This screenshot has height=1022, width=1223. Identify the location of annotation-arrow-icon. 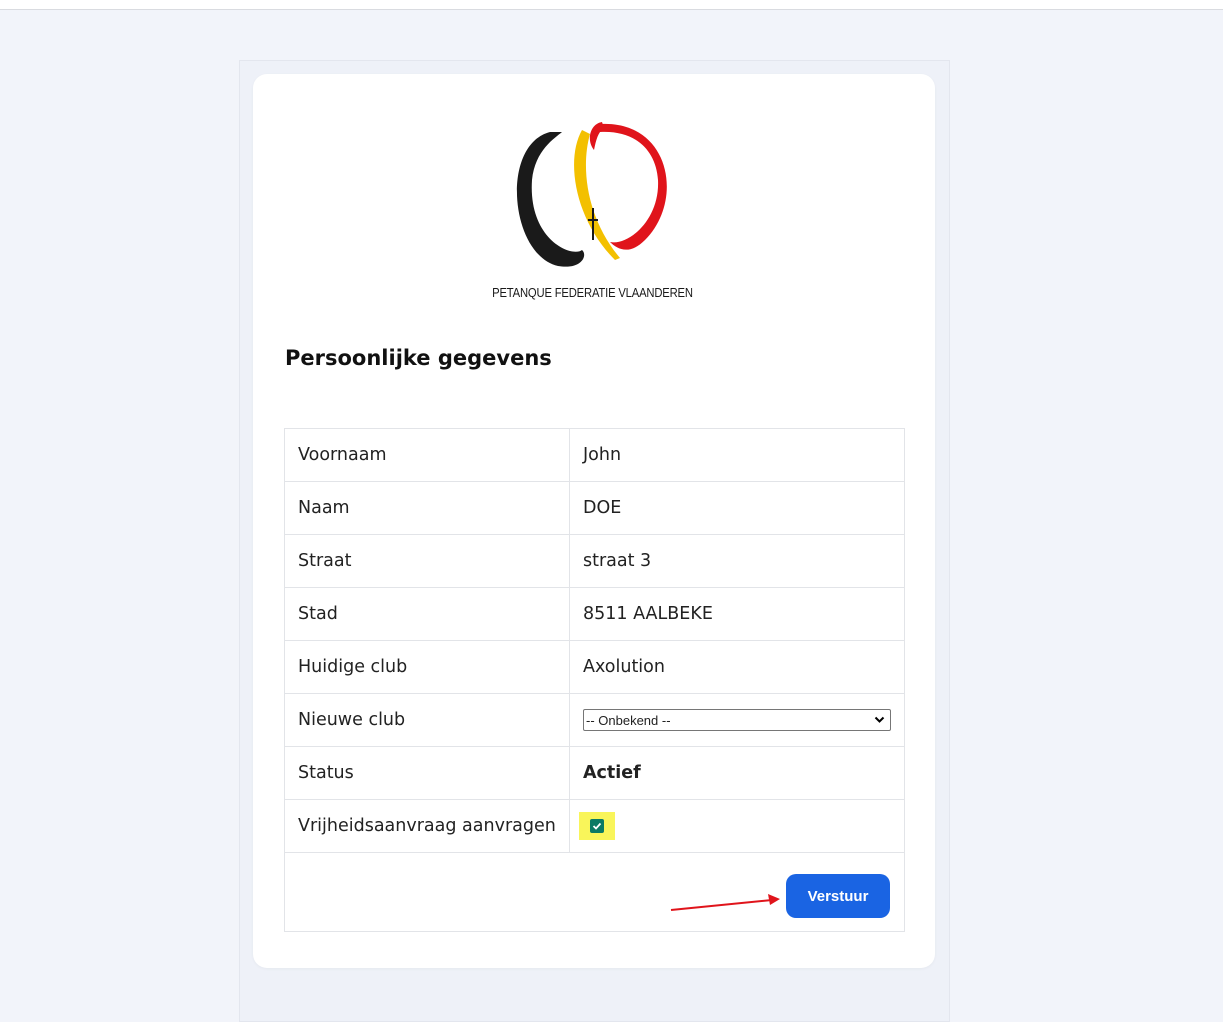
(725, 902).